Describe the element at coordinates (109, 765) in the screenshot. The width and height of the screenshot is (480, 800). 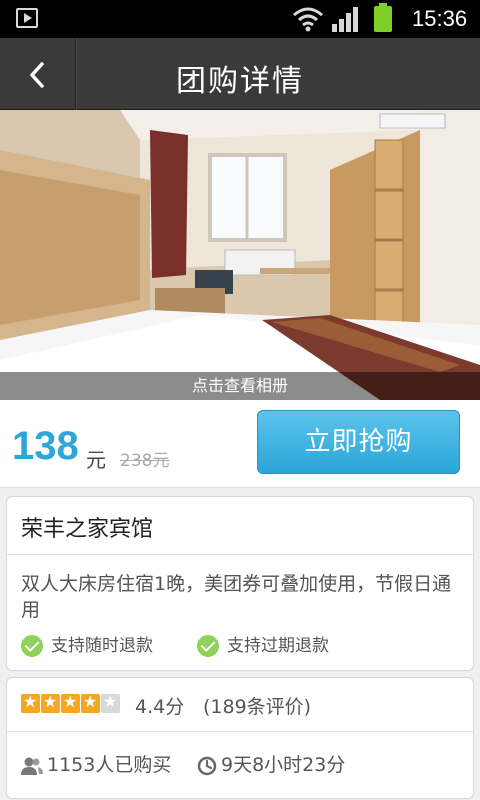
I see `bought-text: 1153人已购买` at that location.